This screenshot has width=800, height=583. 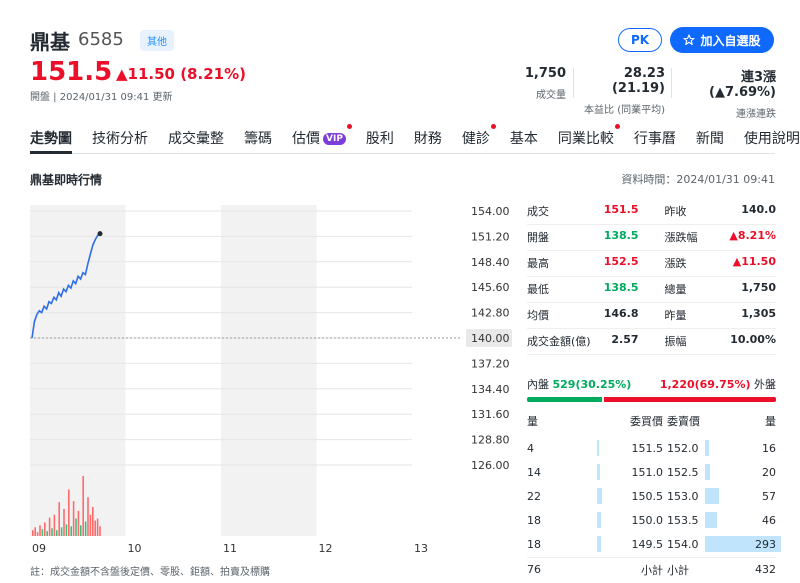 I want to click on tab-12: 使用說明, so click(x=772, y=137).